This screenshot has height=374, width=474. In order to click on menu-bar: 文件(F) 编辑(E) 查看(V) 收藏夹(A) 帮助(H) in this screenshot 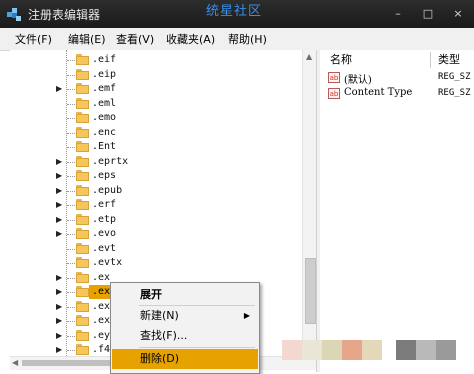, I will do `click(237, 39)`.